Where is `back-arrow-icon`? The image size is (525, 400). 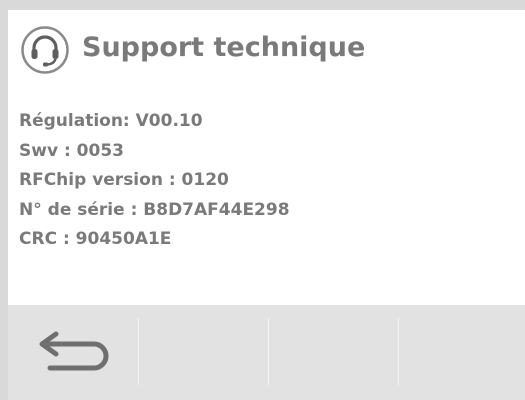
back-arrow-icon is located at coordinates (74, 351).